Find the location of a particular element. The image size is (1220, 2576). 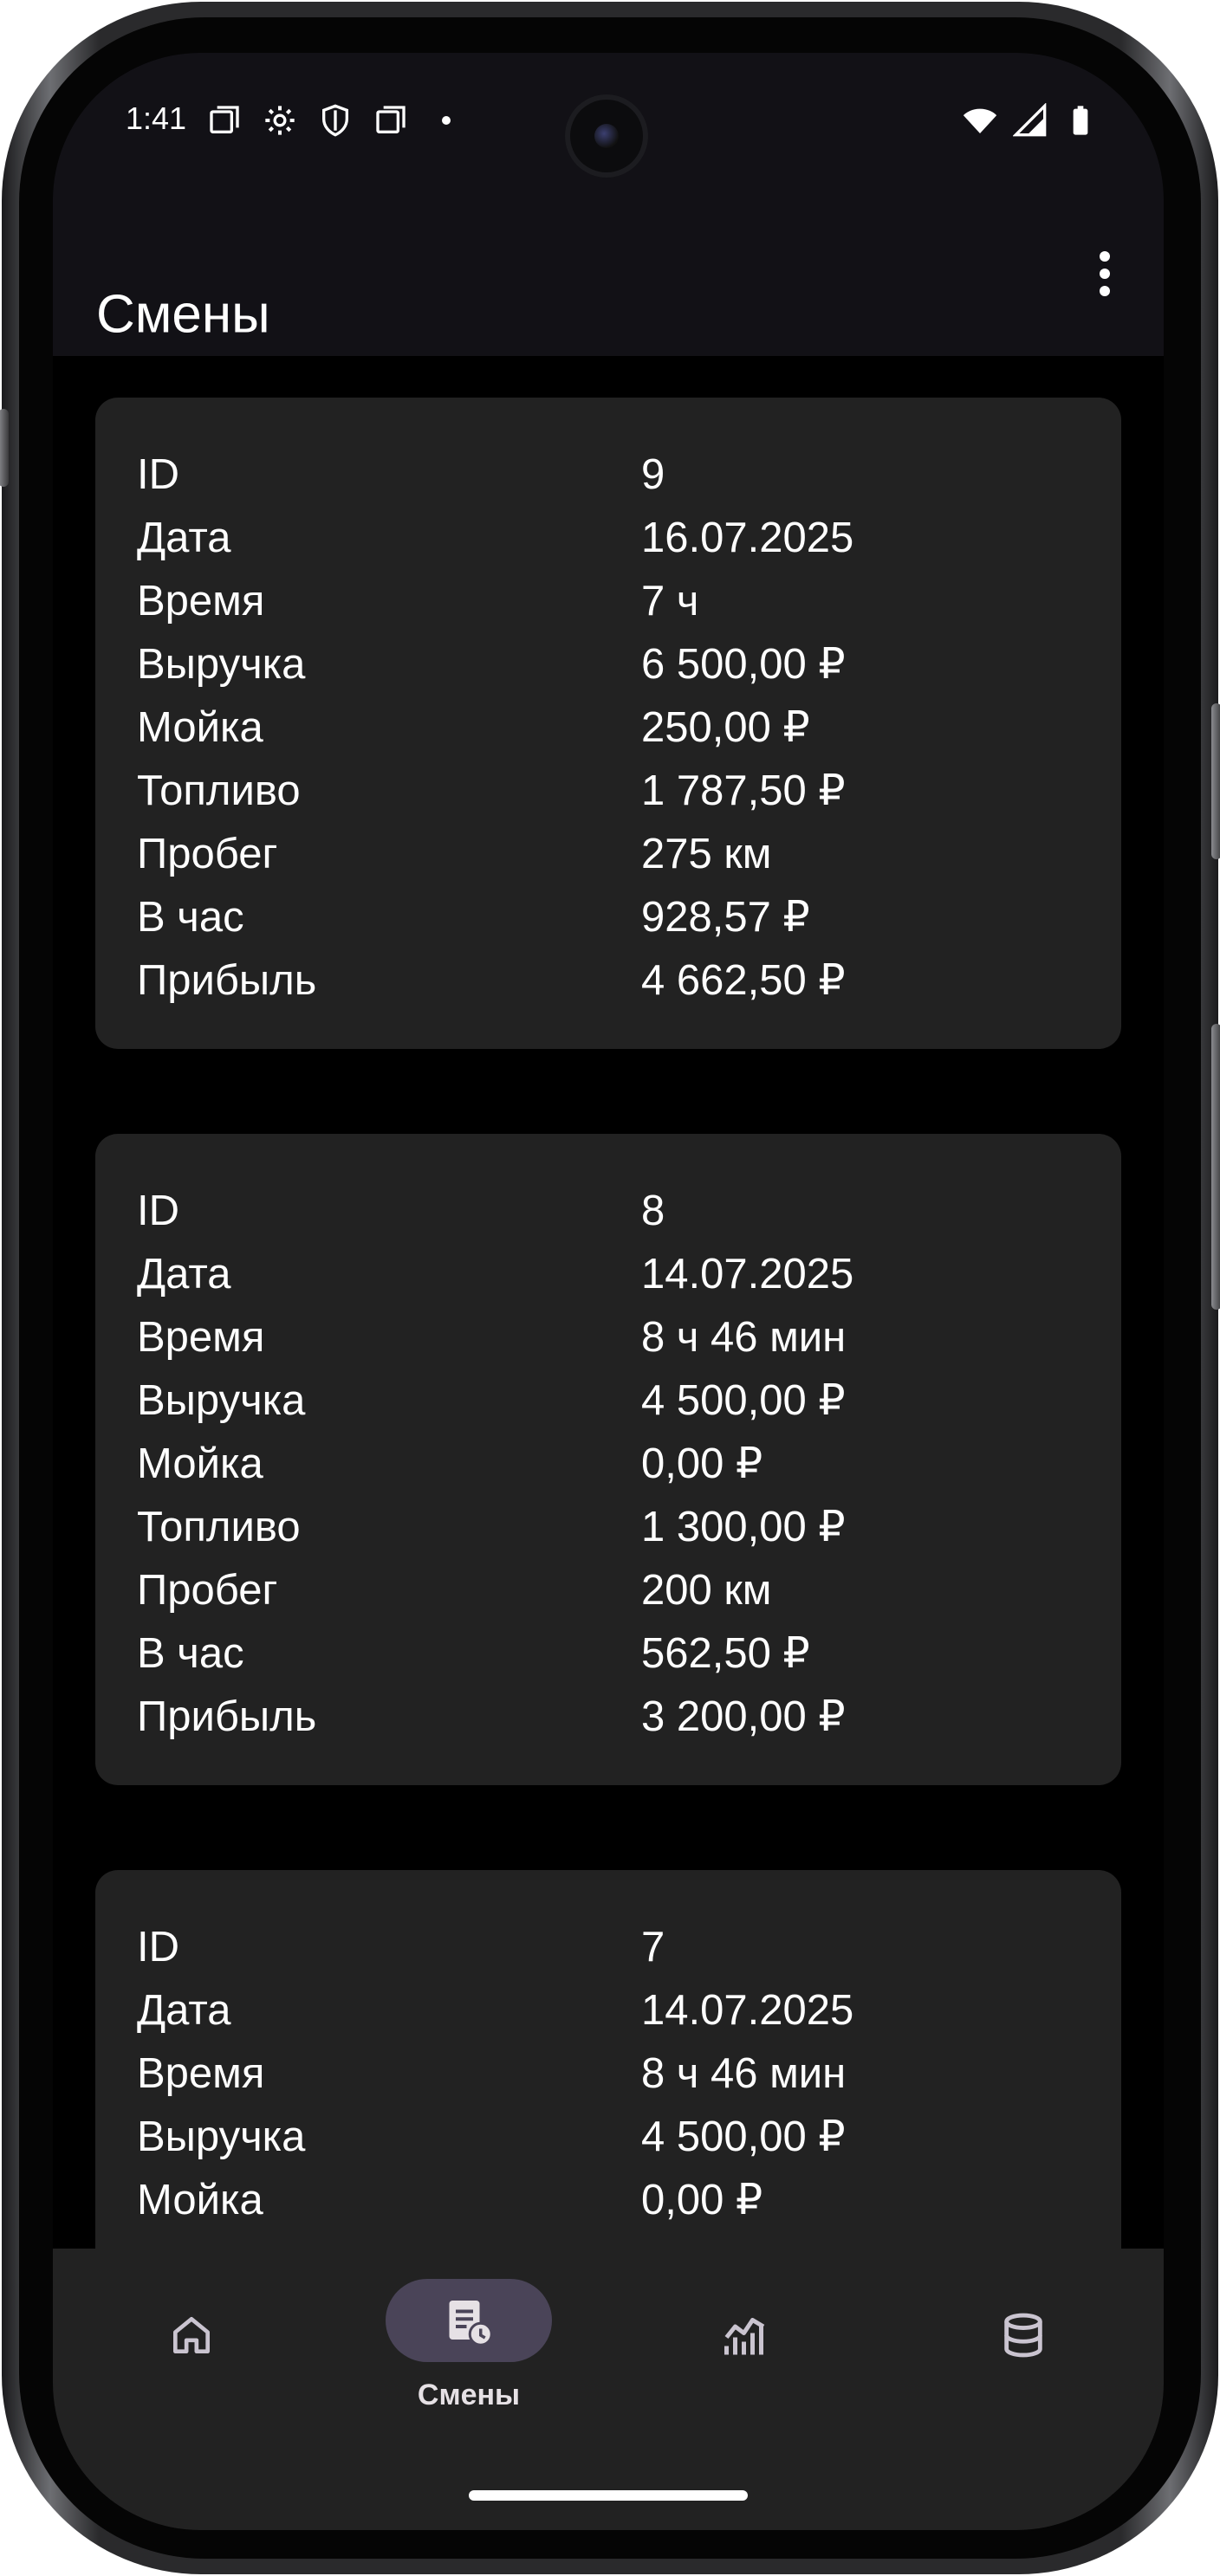

status-system-icons is located at coordinates (1030, 120).